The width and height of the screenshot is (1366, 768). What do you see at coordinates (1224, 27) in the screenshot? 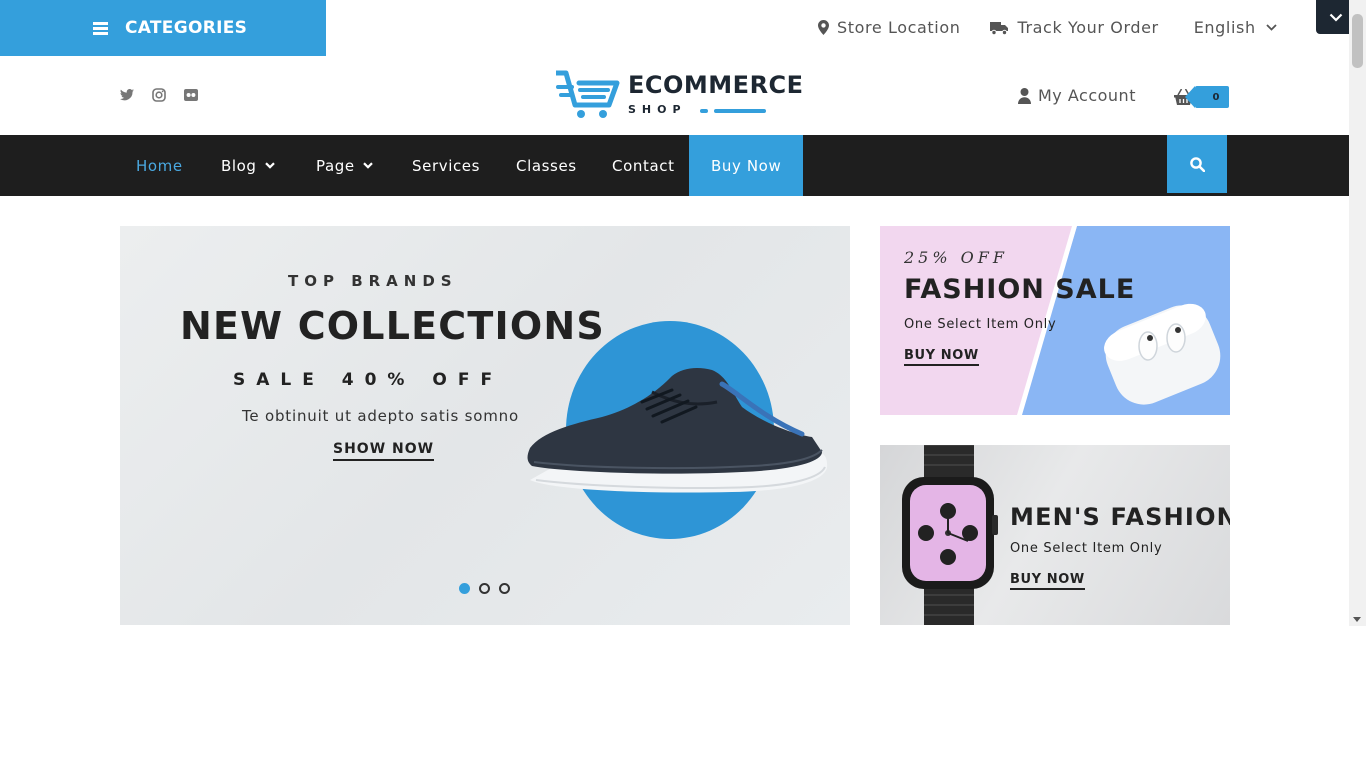
I see `language-label: English` at bounding box center [1224, 27].